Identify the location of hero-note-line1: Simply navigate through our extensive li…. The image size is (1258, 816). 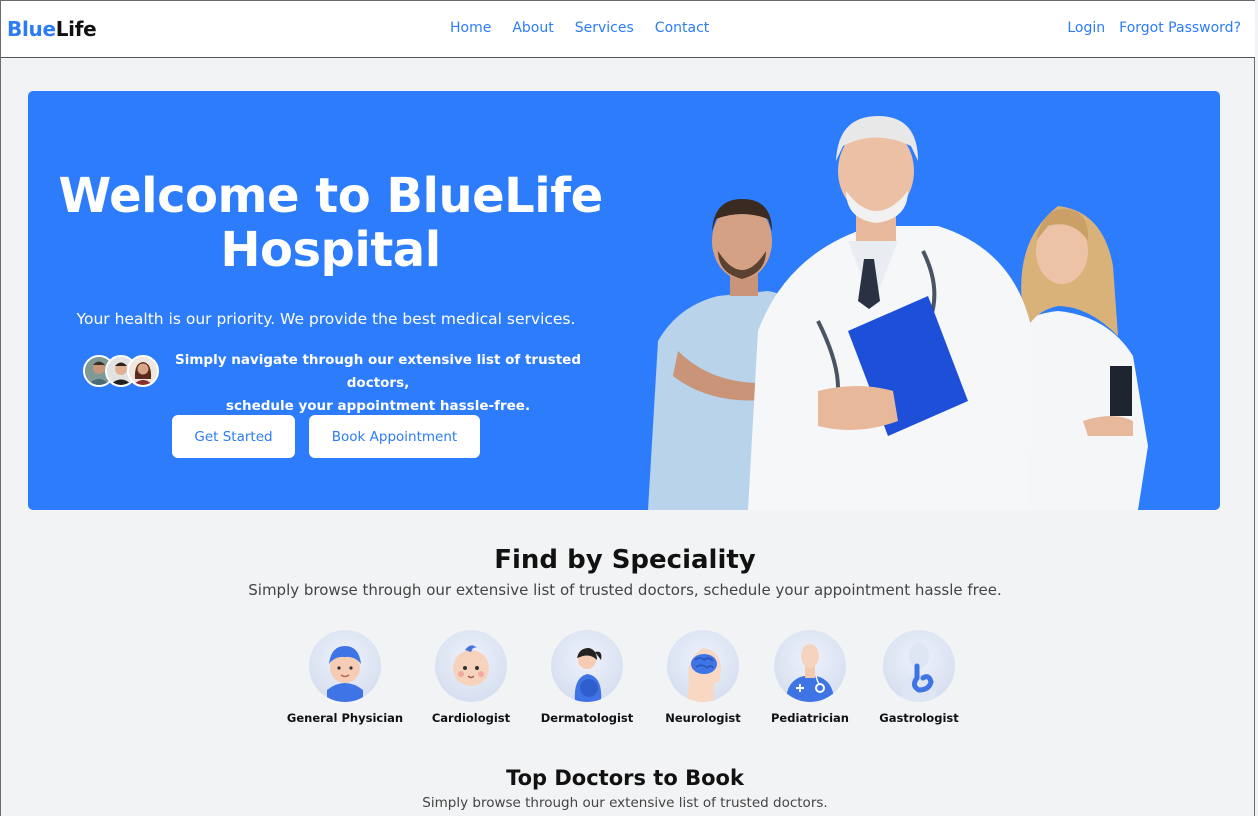
(378, 371).